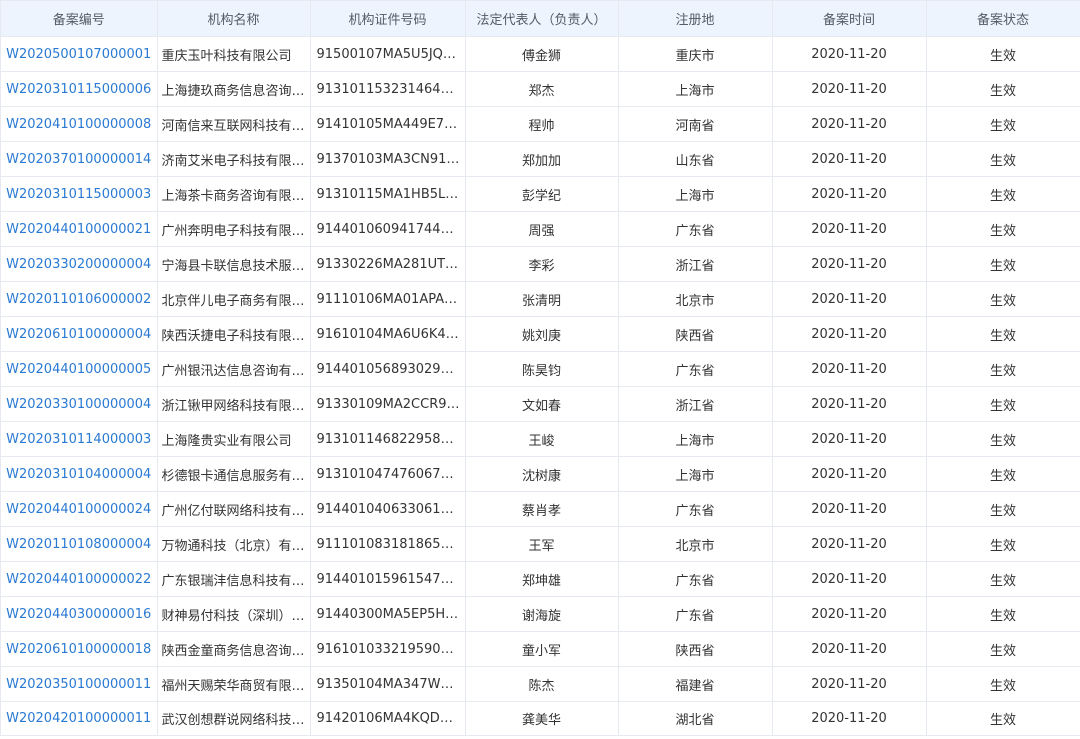 The width and height of the screenshot is (1080, 739). What do you see at coordinates (388, 474) in the screenshot?
I see `certificate-number: 91310104747606799M` at bounding box center [388, 474].